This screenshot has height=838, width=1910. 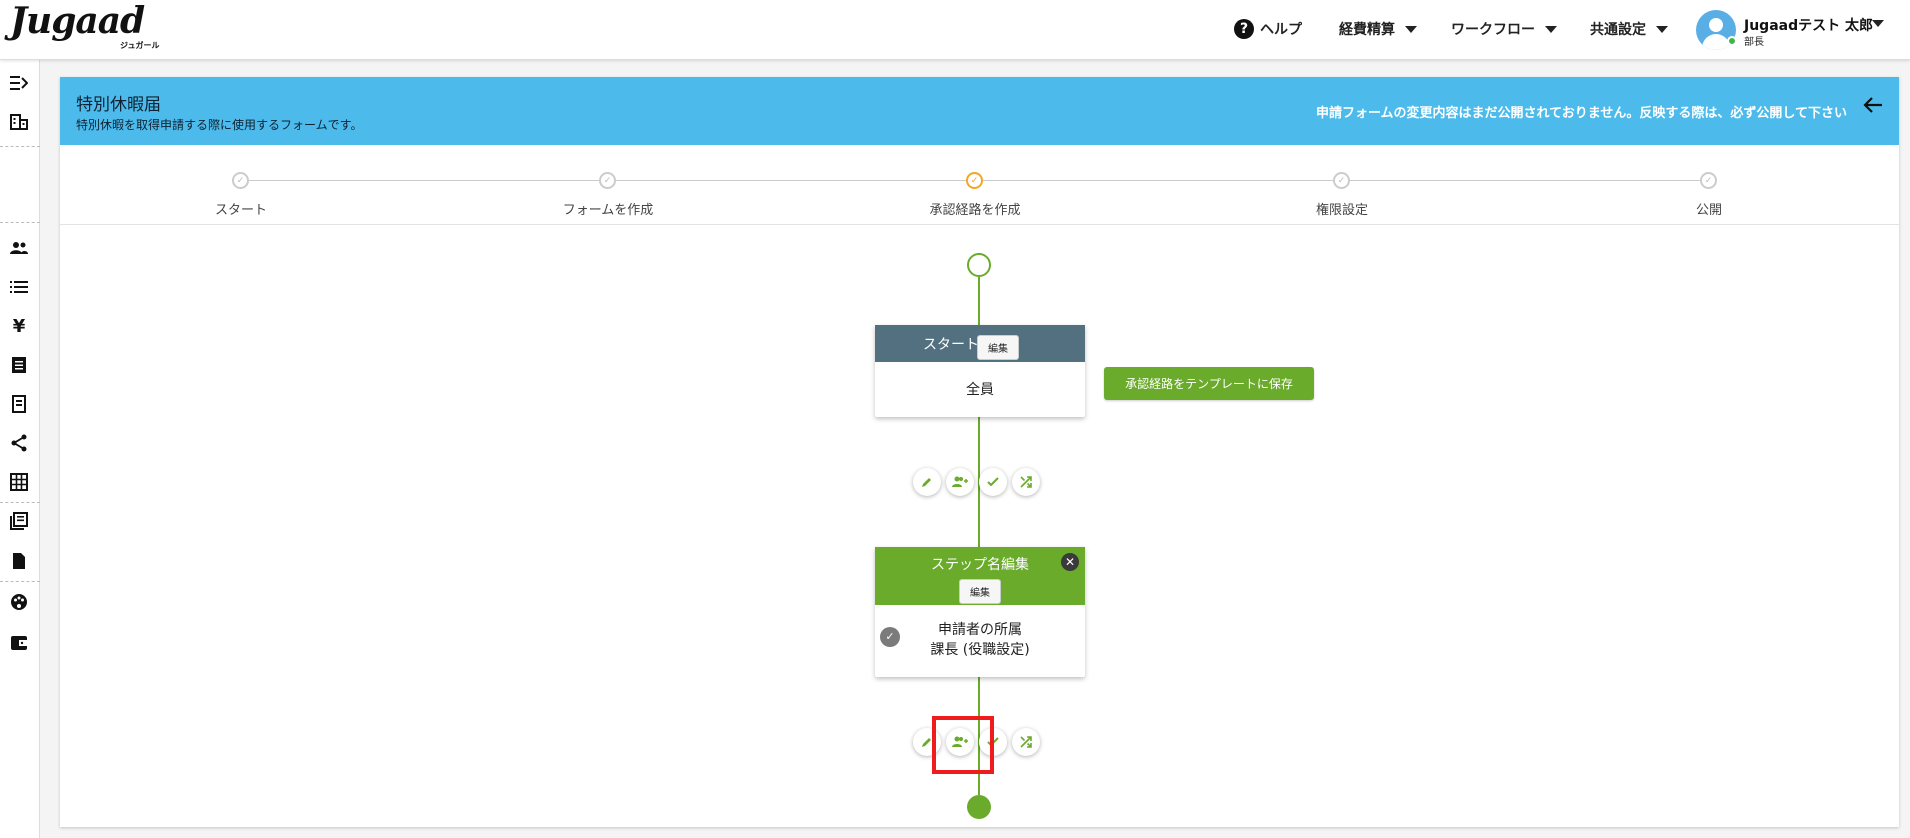 What do you see at coordinates (1618, 30) in the screenshot?
I see `common-settings-label: 共通設定` at bounding box center [1618, 30].